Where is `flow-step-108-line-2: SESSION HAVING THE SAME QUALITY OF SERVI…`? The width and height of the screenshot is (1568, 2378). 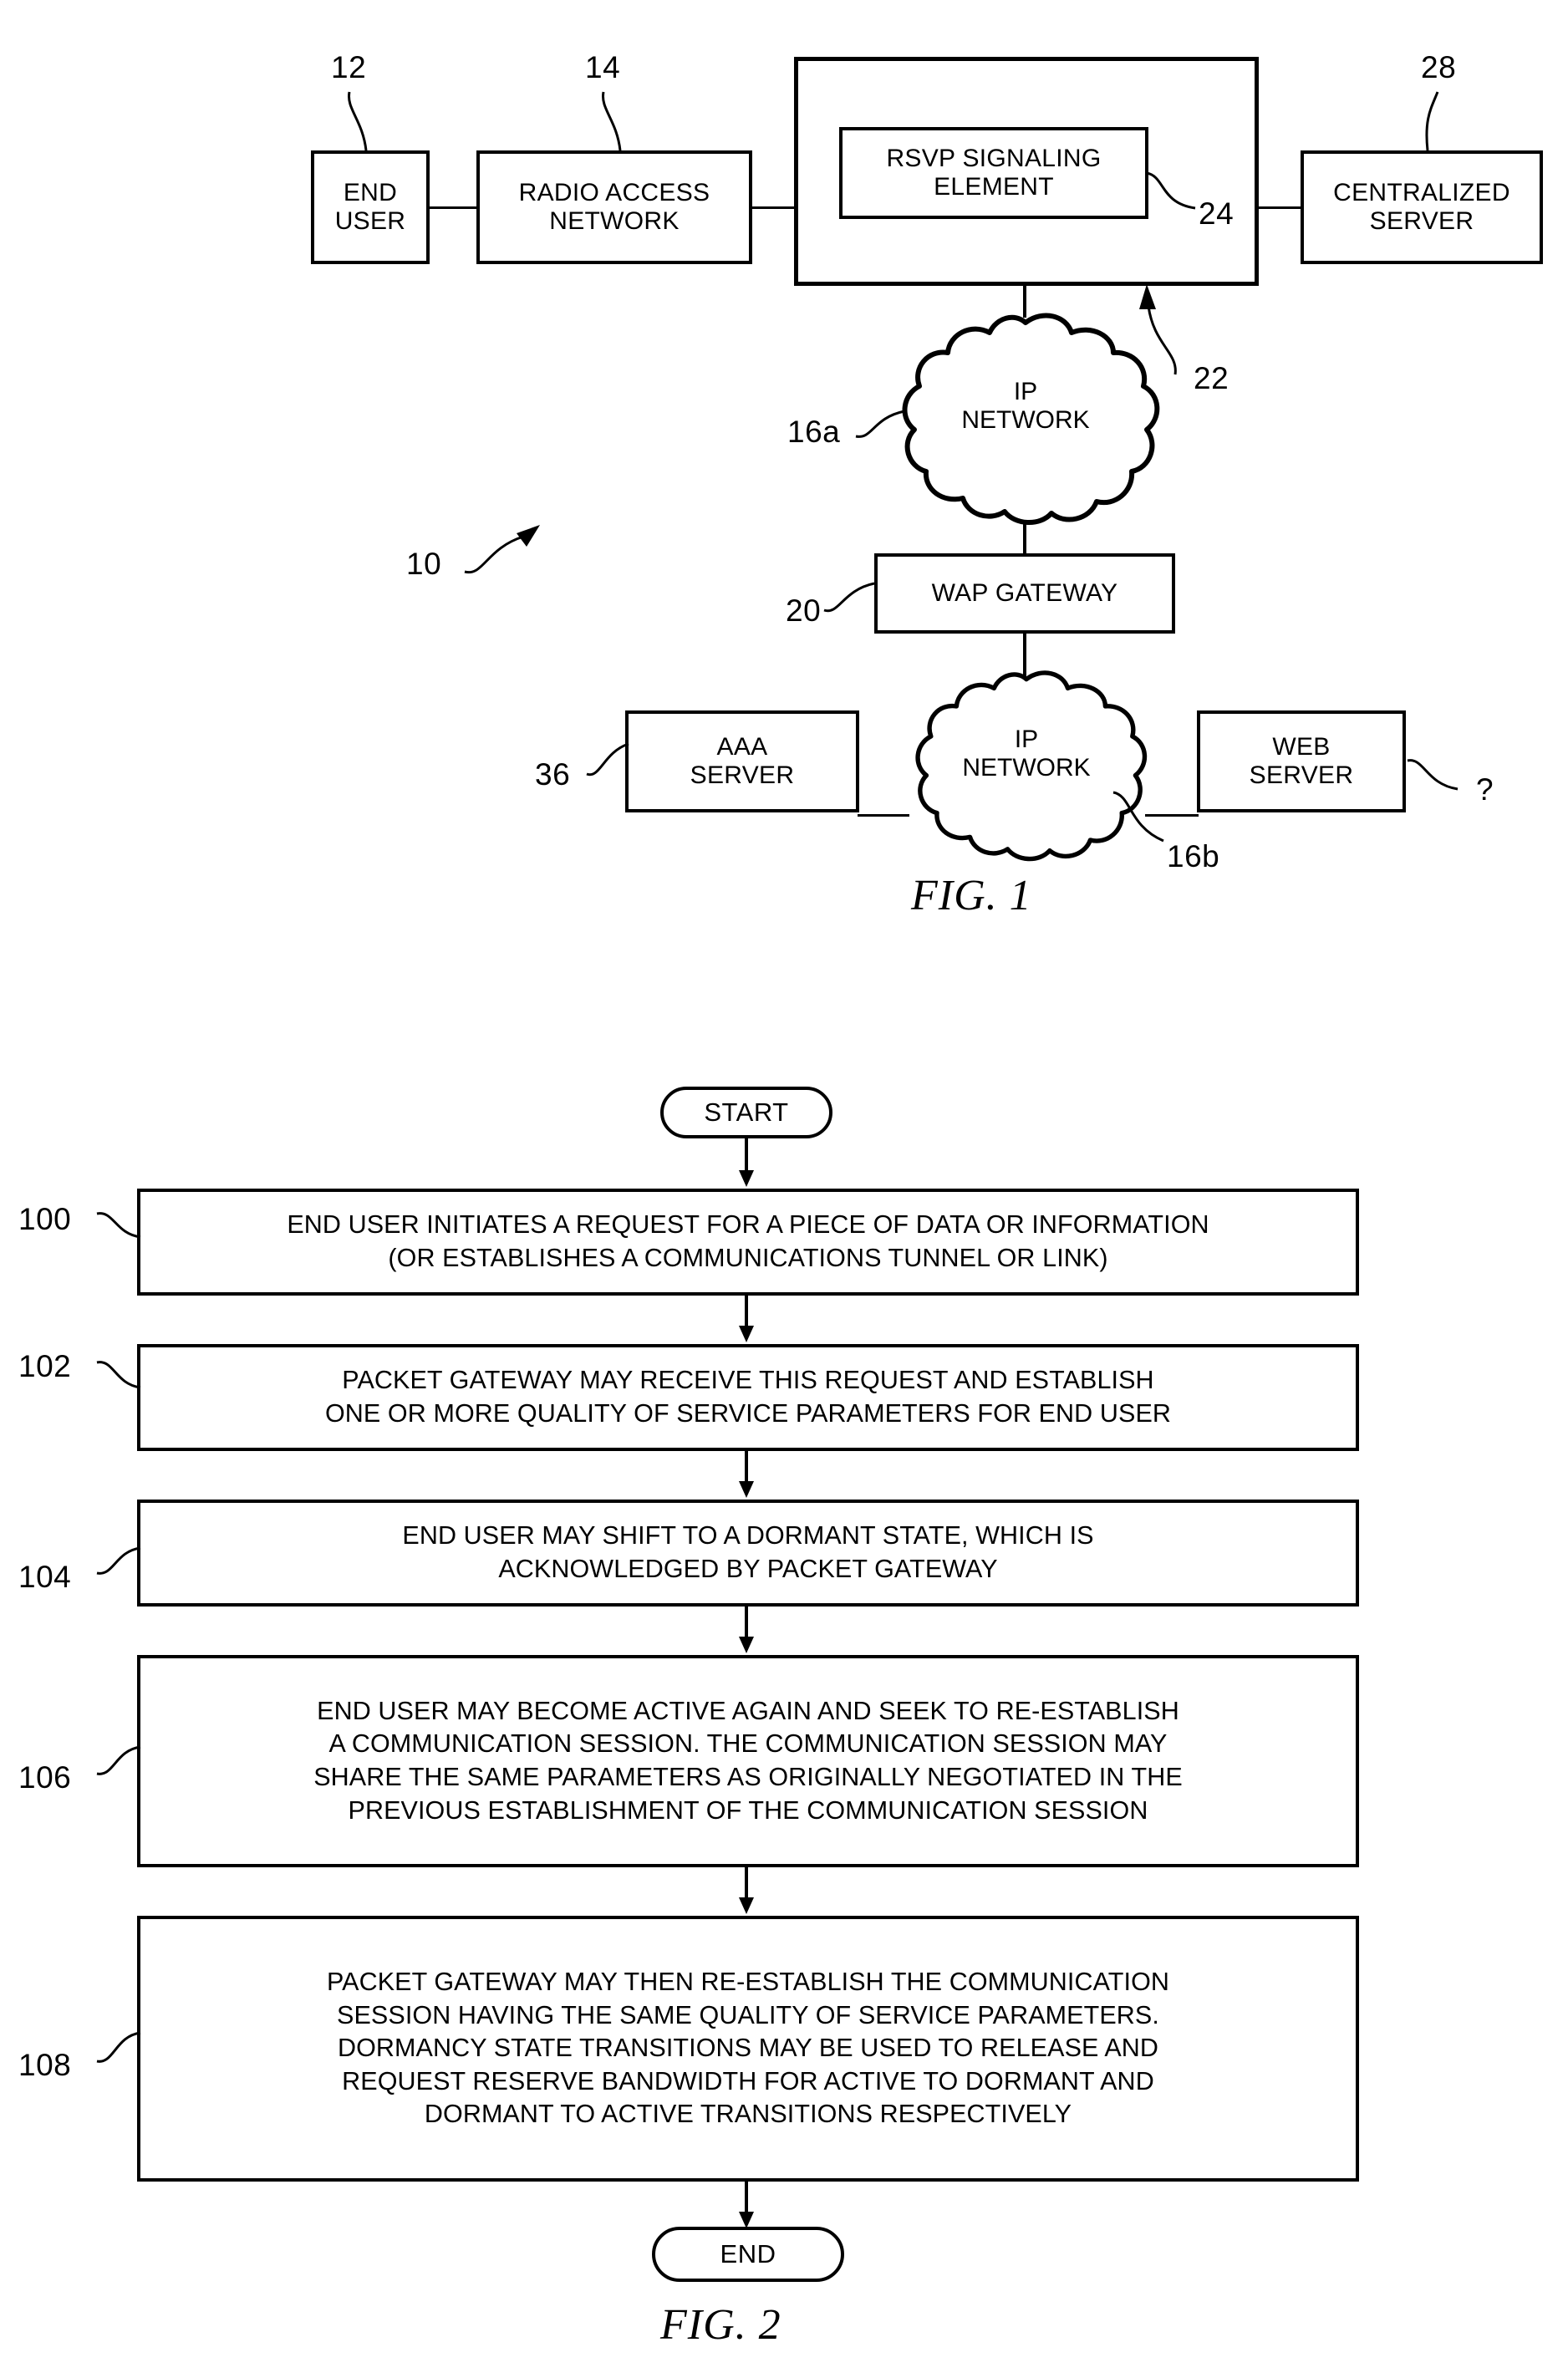
flow-step-108-line-2: SESSION HAVING THE SAME QUALITY OF SERVI… is located at coordinates (748, 2014).